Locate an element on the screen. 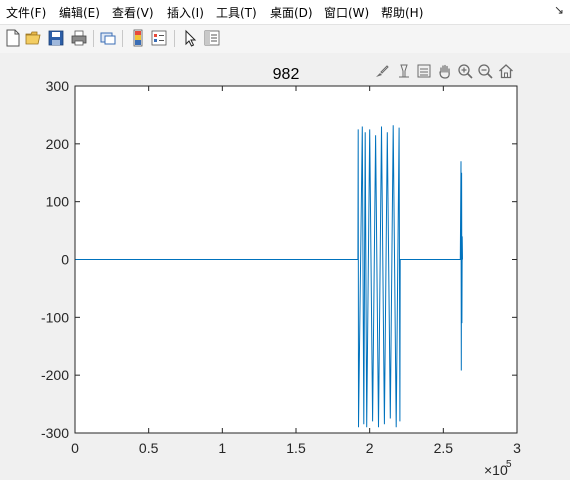 The width and height of the screenshot is (570, 480). menu-tools: 工具(T) is located at coordinates (236, 12).